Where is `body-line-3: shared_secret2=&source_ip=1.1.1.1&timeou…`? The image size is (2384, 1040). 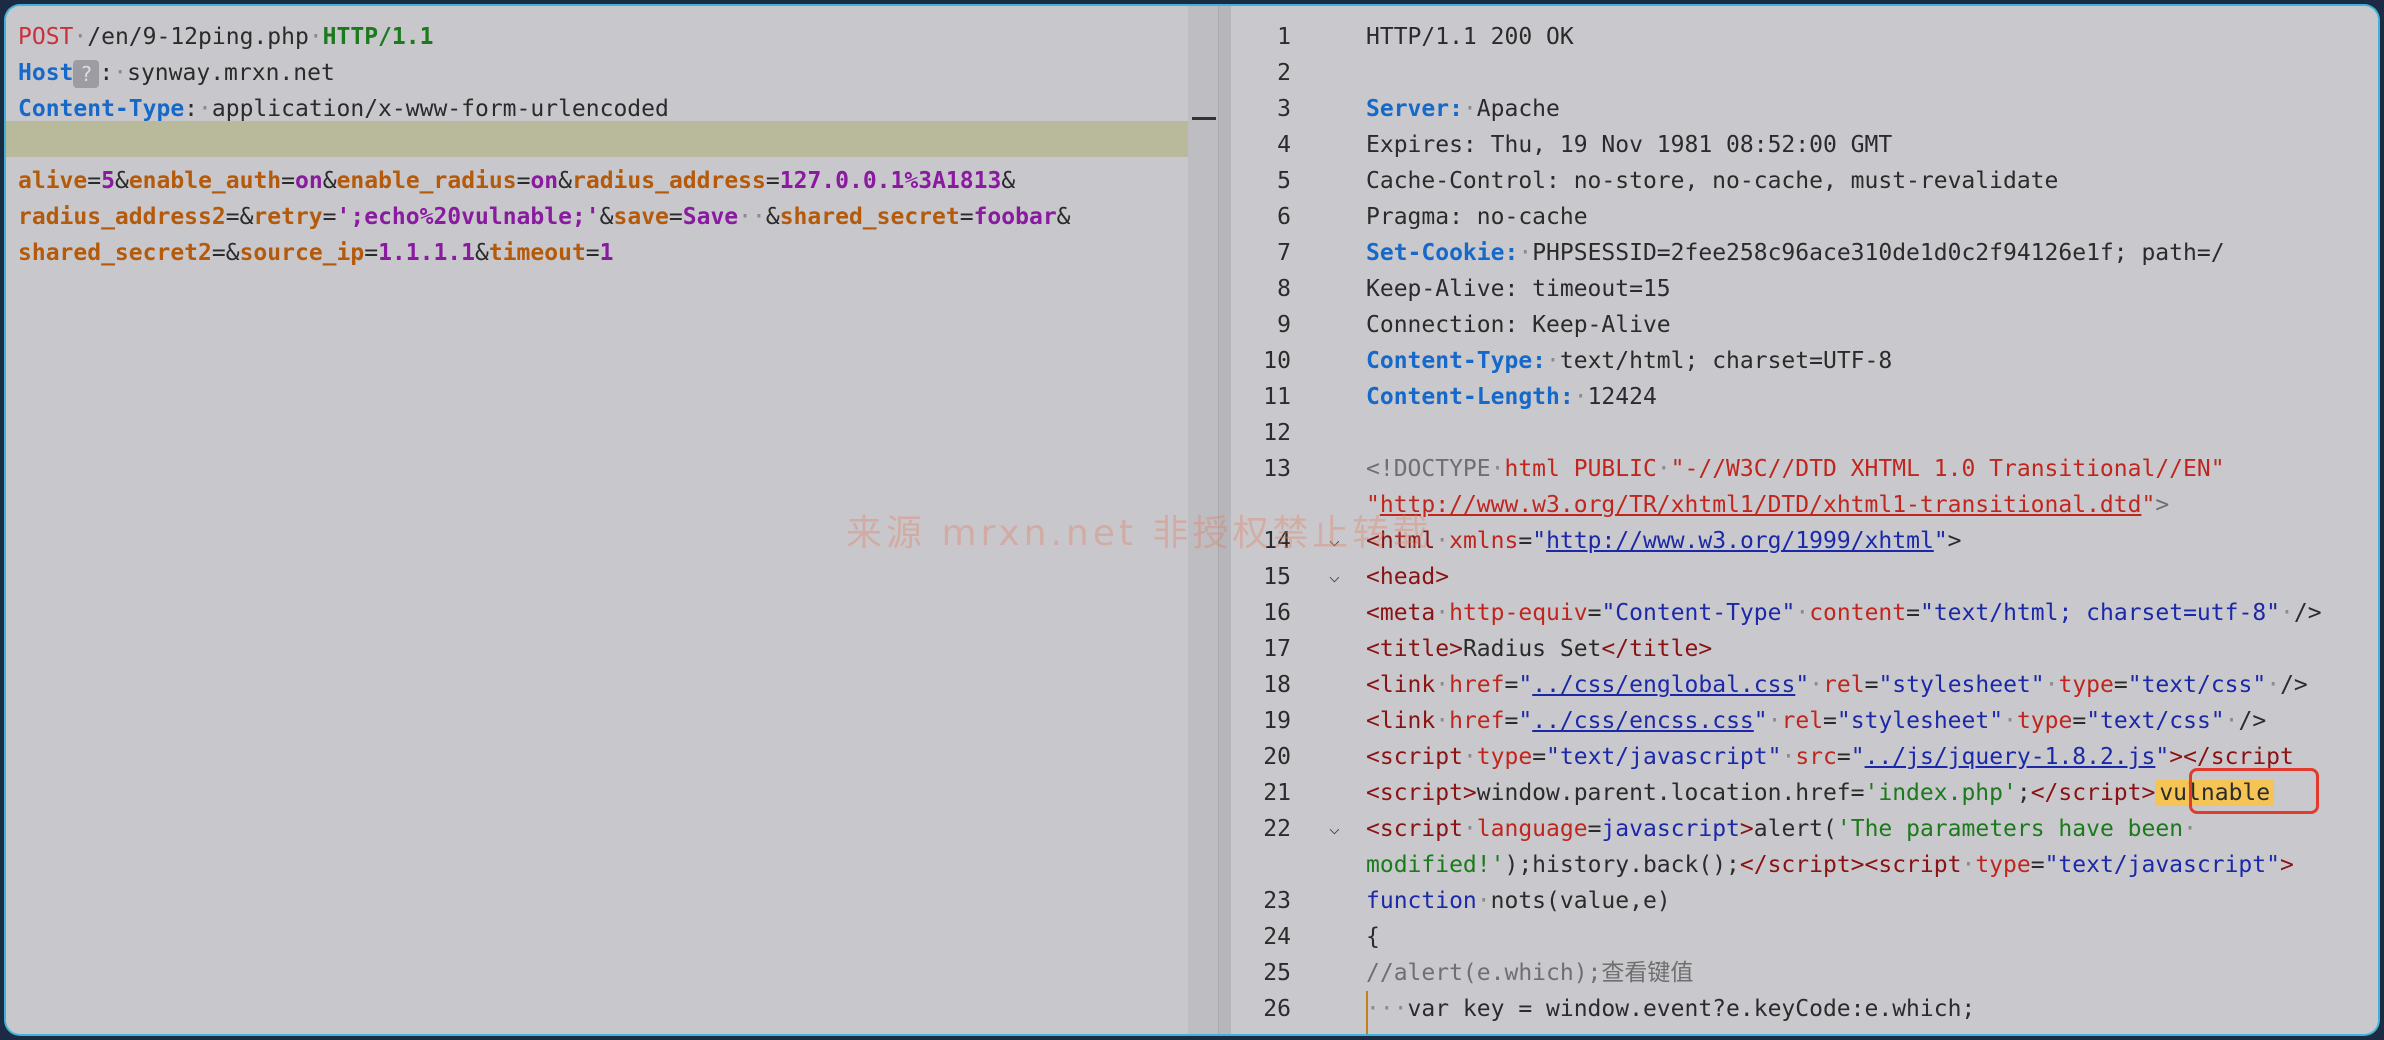
body-line-3: shared_secret2=&source_ip=1.1.1.1&timeou… is located at coordinates (316, 253).